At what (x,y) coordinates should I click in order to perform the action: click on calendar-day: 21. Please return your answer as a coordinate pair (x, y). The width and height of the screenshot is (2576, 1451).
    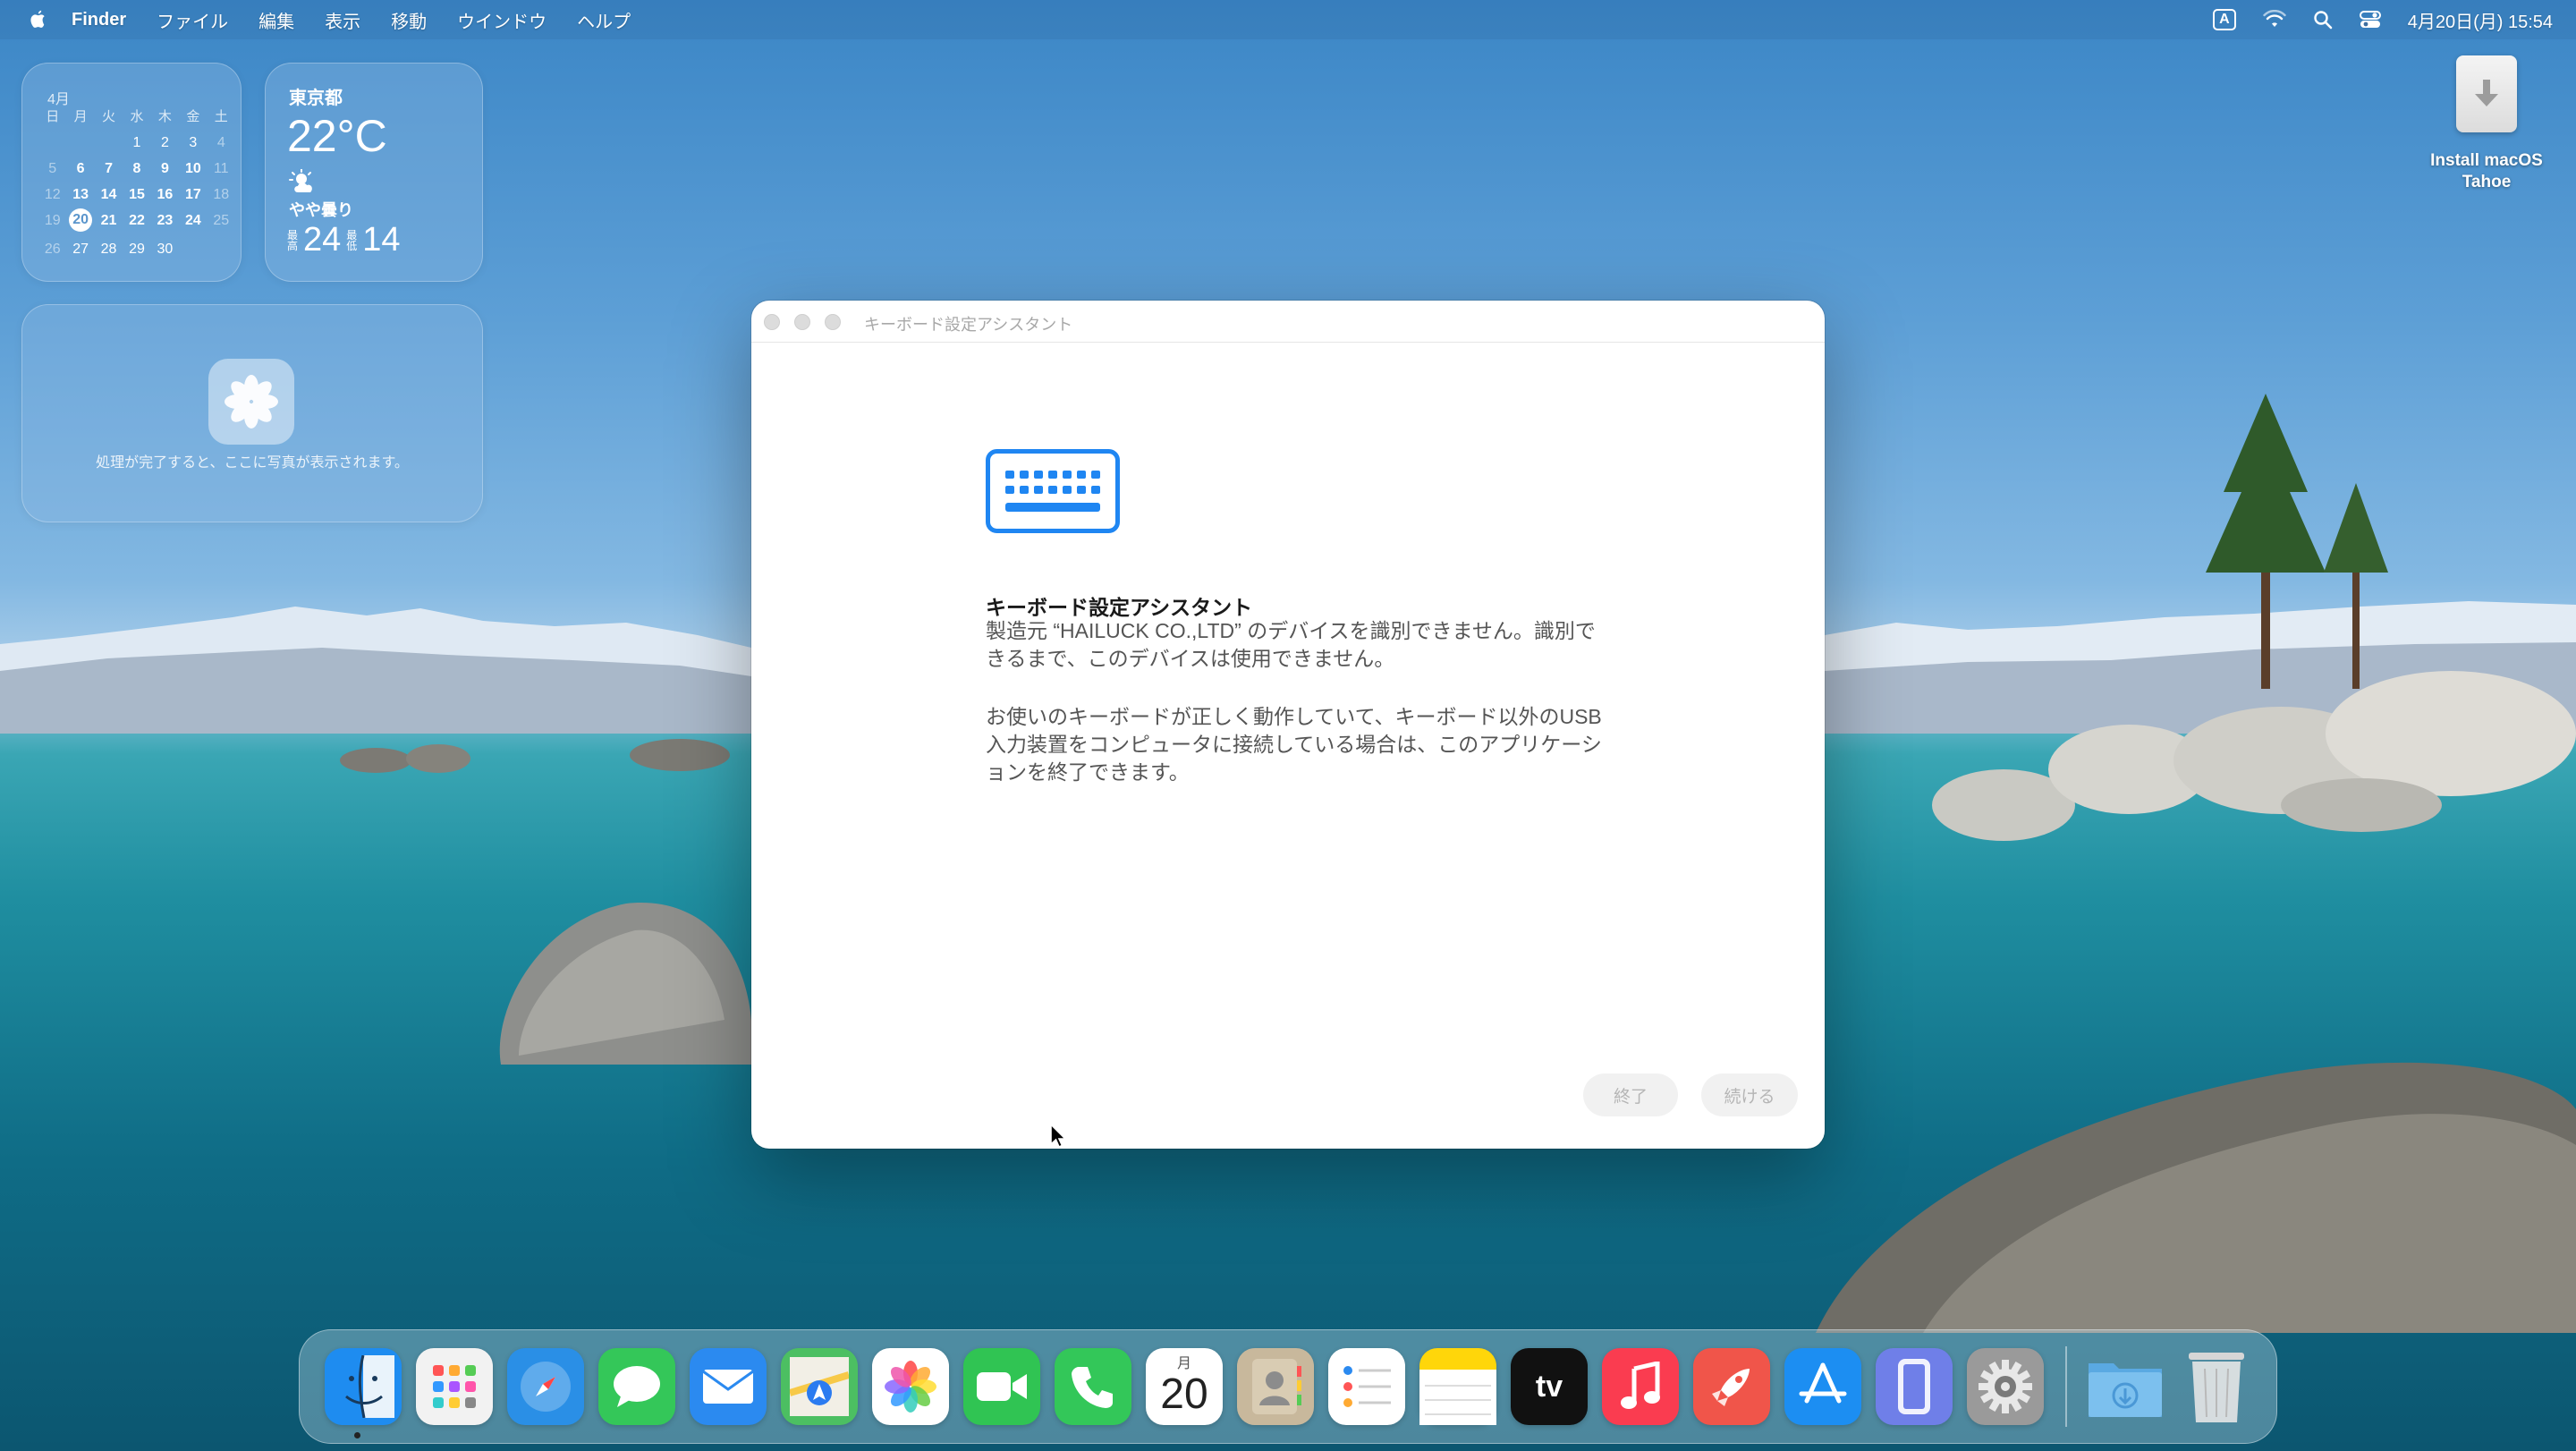
    Looking at the image, I should click on (108, 220).